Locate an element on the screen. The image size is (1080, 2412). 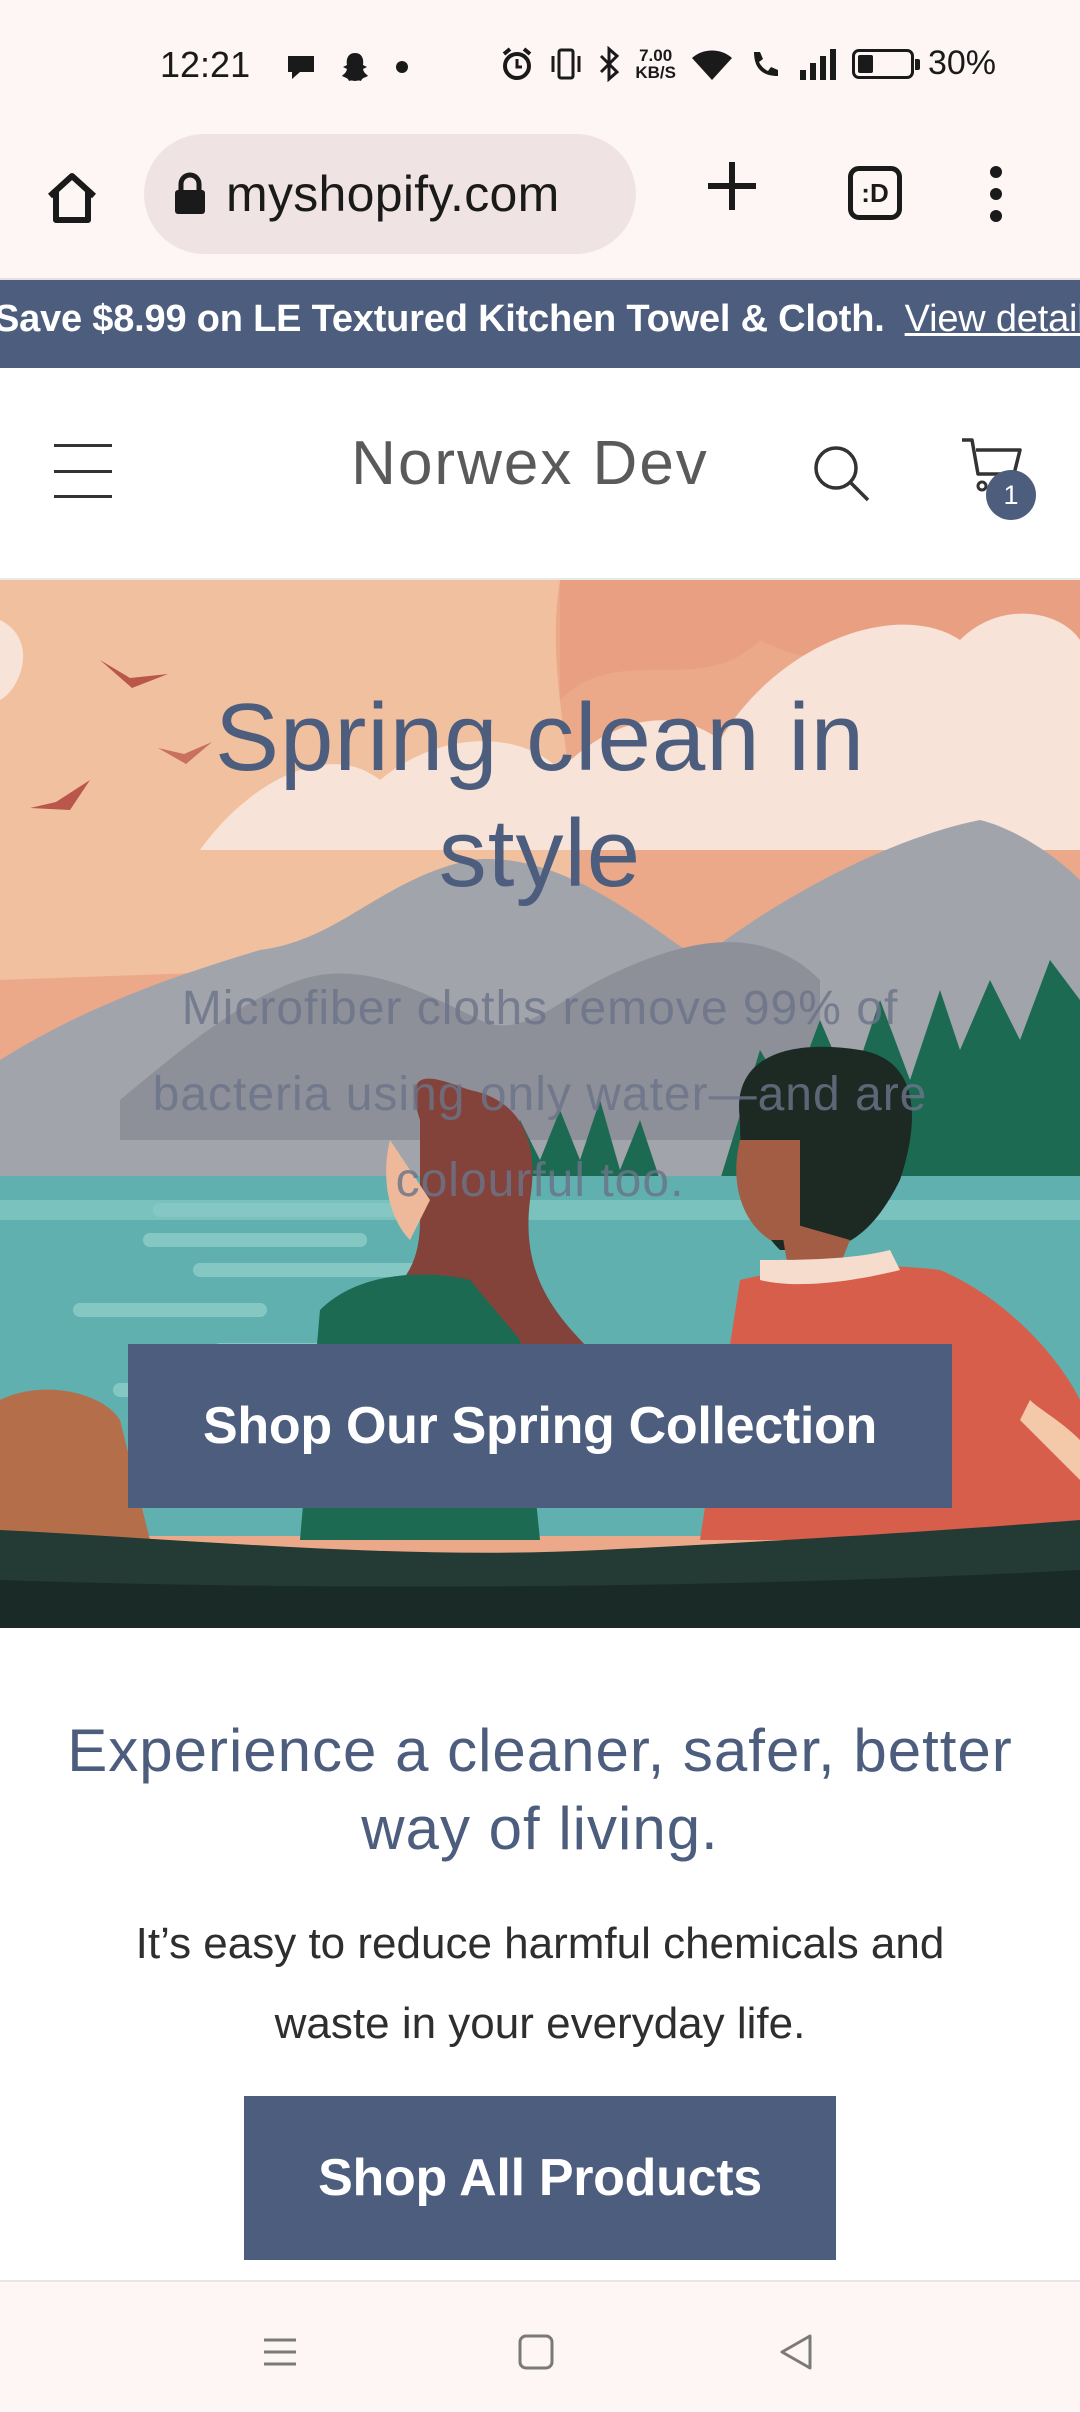
network-speed-value: 7.00 is located at coordinates (656, 55).